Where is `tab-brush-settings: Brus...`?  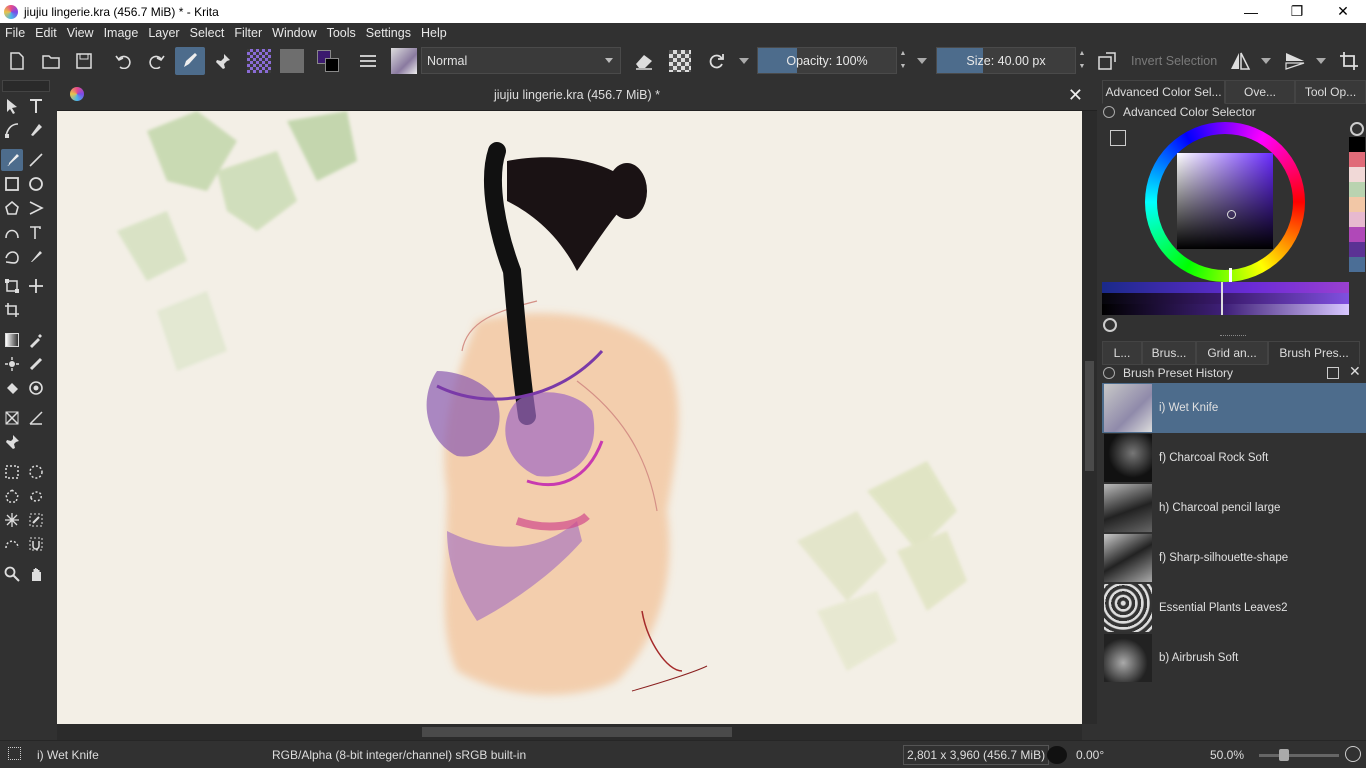 tab-brush-settings: Brus... is located at coordinates (1169, 353).